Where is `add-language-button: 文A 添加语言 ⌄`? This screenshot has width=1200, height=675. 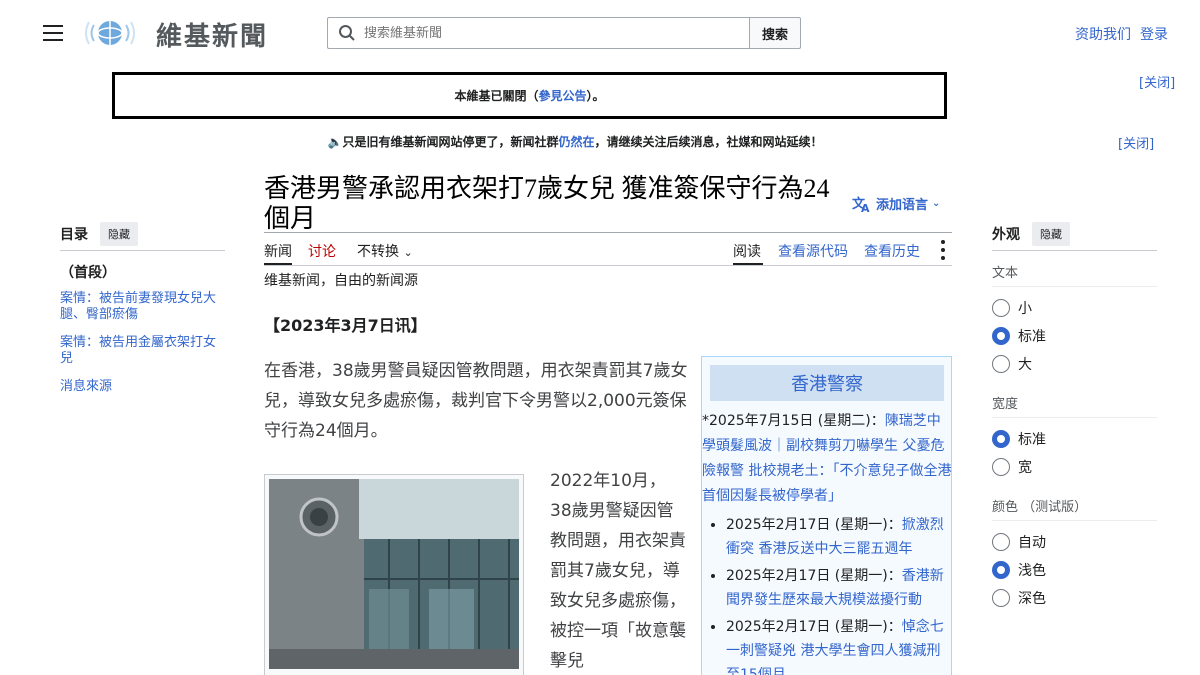
add-language-button: 文A 添加语言 ⌄ is located at coordinates (896, 204).